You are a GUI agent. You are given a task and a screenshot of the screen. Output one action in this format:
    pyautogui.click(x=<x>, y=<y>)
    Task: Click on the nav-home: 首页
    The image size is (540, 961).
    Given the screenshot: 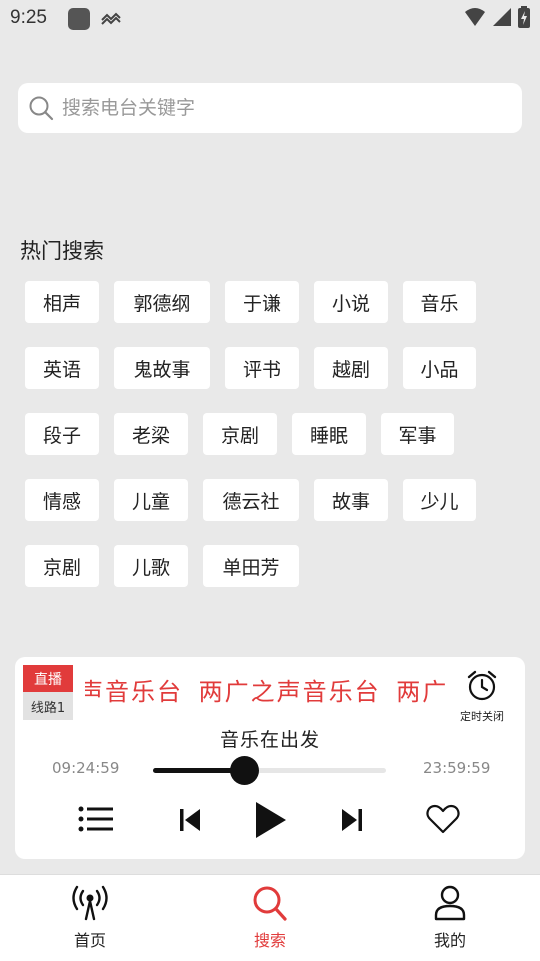 What is the action you would take?
    pyautogui.click(x=90, y=918)
    